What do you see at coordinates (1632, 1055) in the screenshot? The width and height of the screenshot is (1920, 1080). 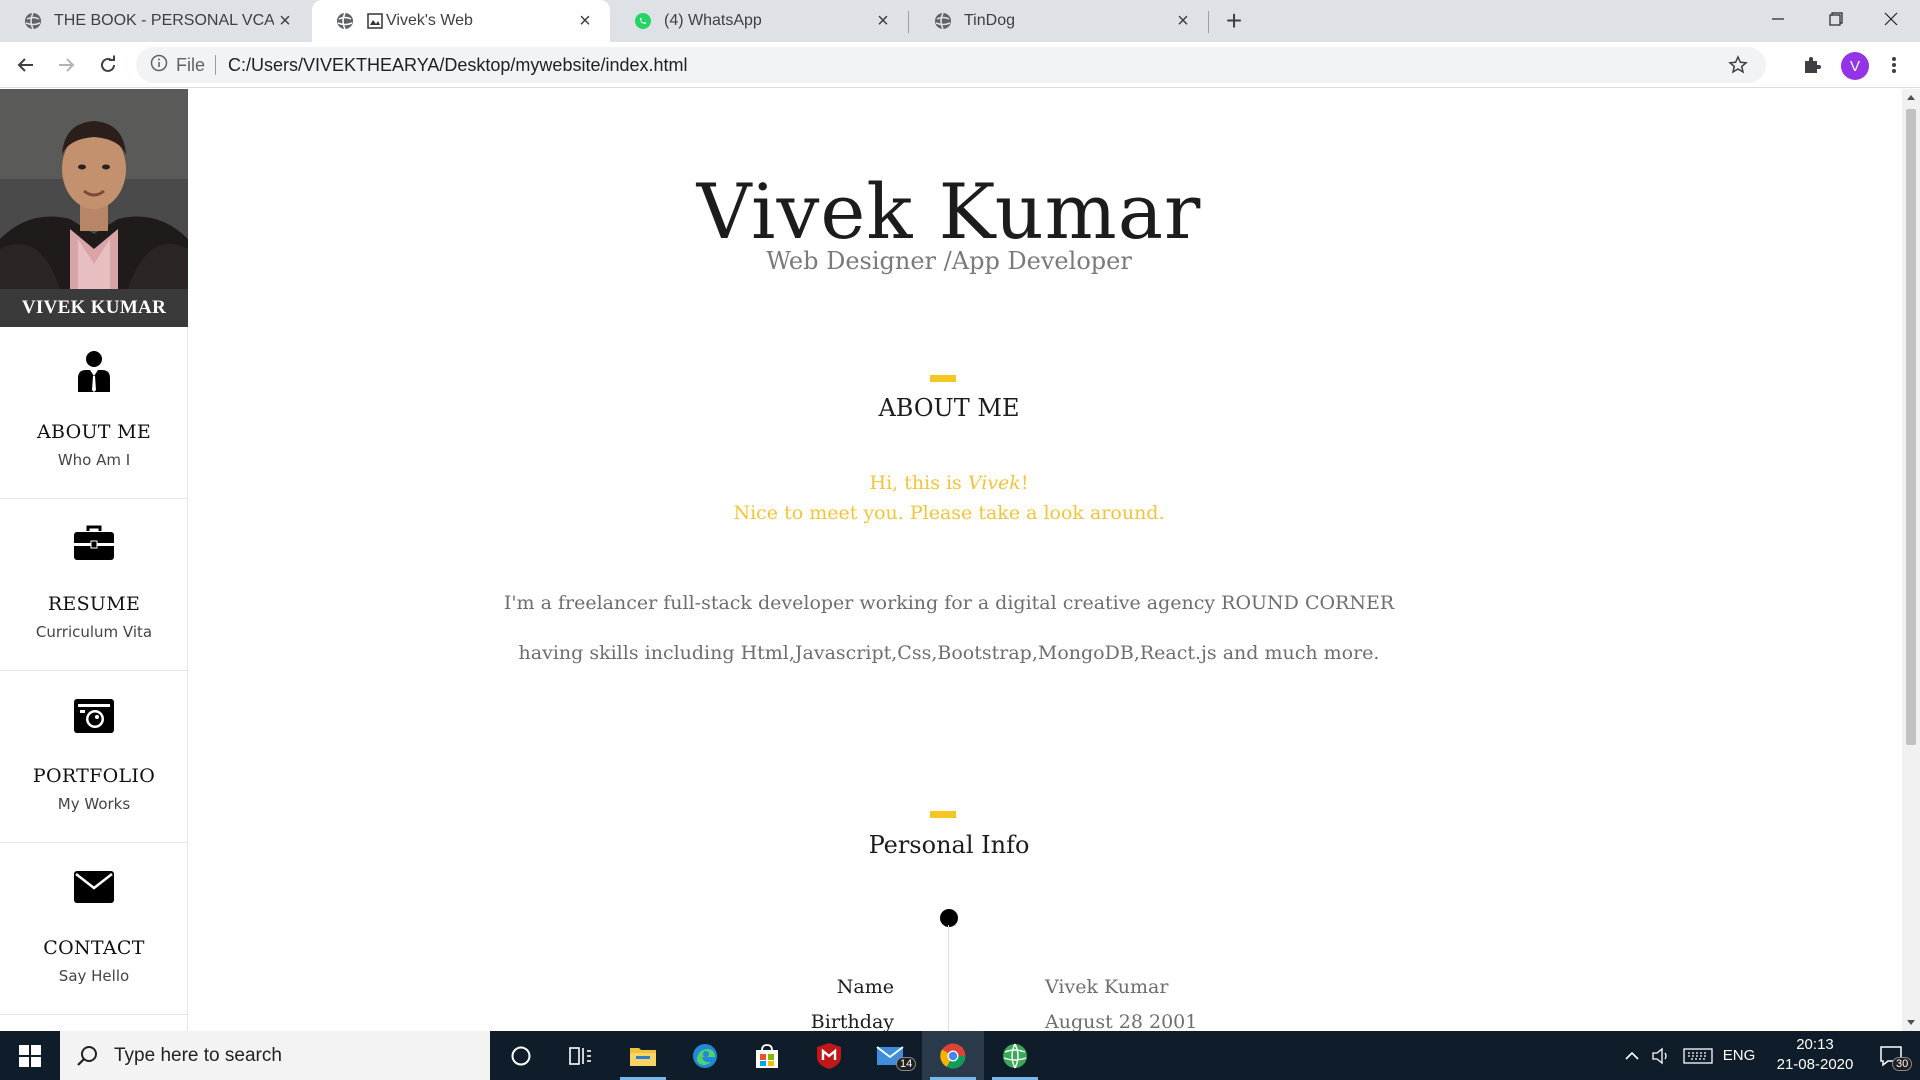 I see `show-hidden-icons-chevron-icon` at bounding box center [1632, 1055].